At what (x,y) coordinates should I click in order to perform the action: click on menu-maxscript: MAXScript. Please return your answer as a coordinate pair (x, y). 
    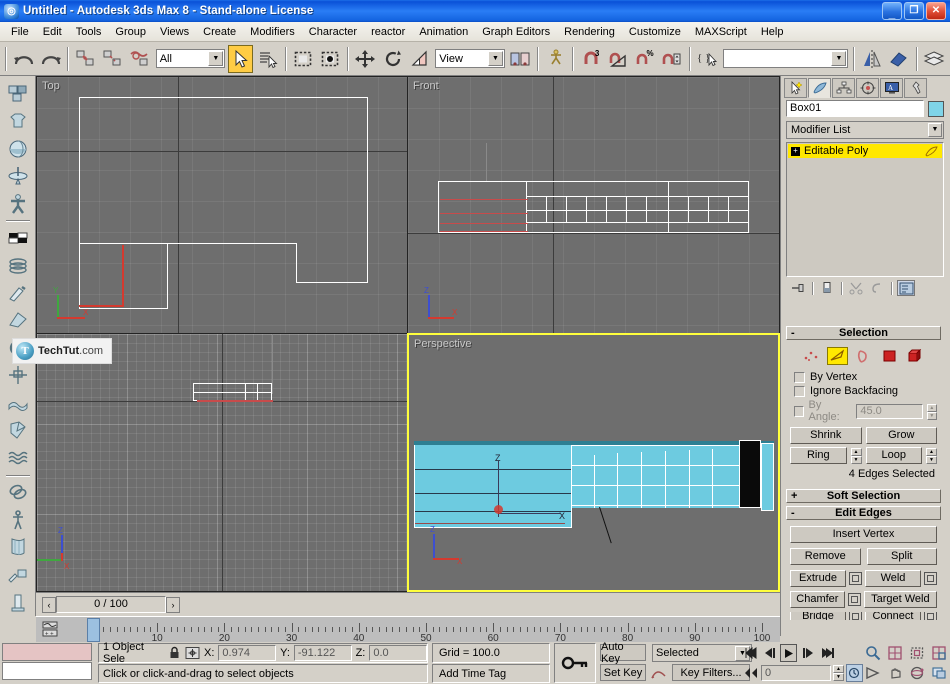
    Looking at the image, I should click on (721, 32).